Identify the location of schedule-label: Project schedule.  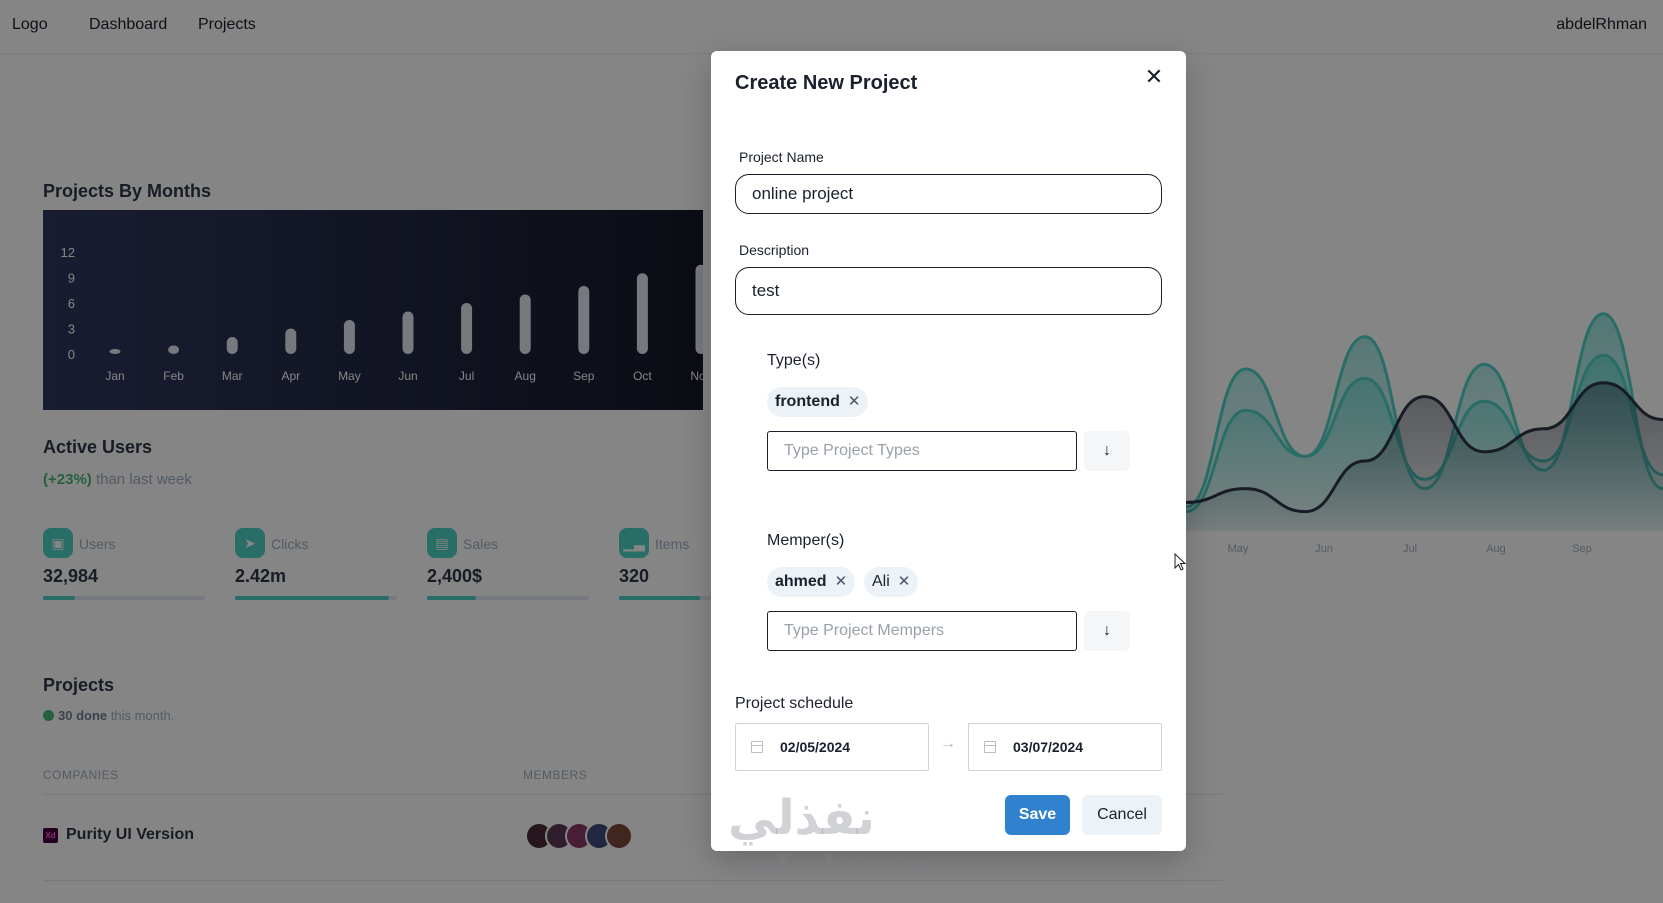
(794, 703).